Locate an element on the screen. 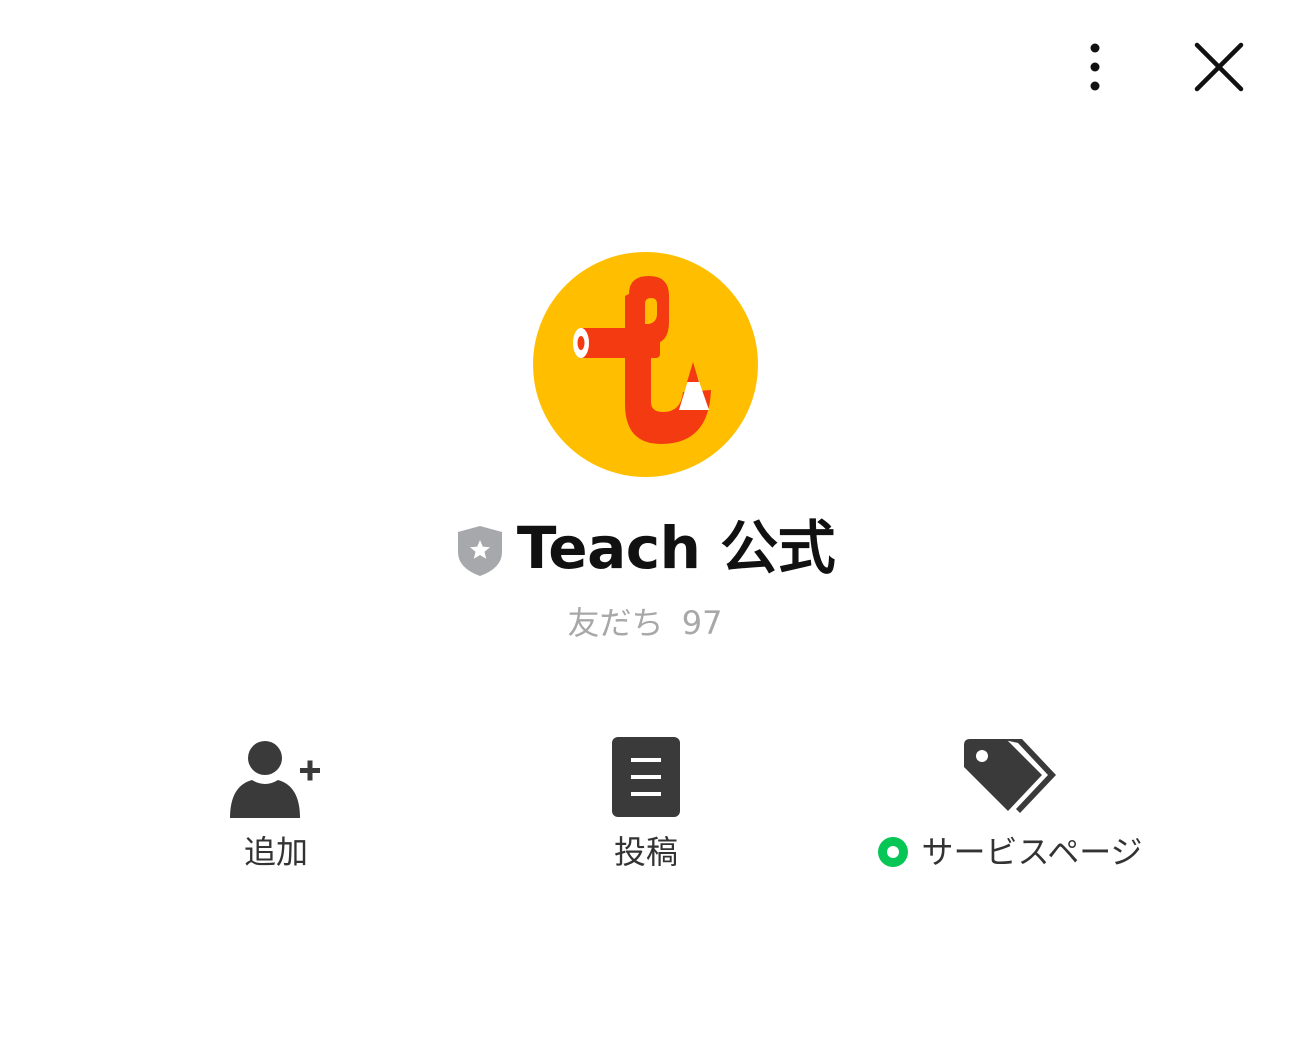  service-page-button: サービスページ is located at coordinates (1010, 803).